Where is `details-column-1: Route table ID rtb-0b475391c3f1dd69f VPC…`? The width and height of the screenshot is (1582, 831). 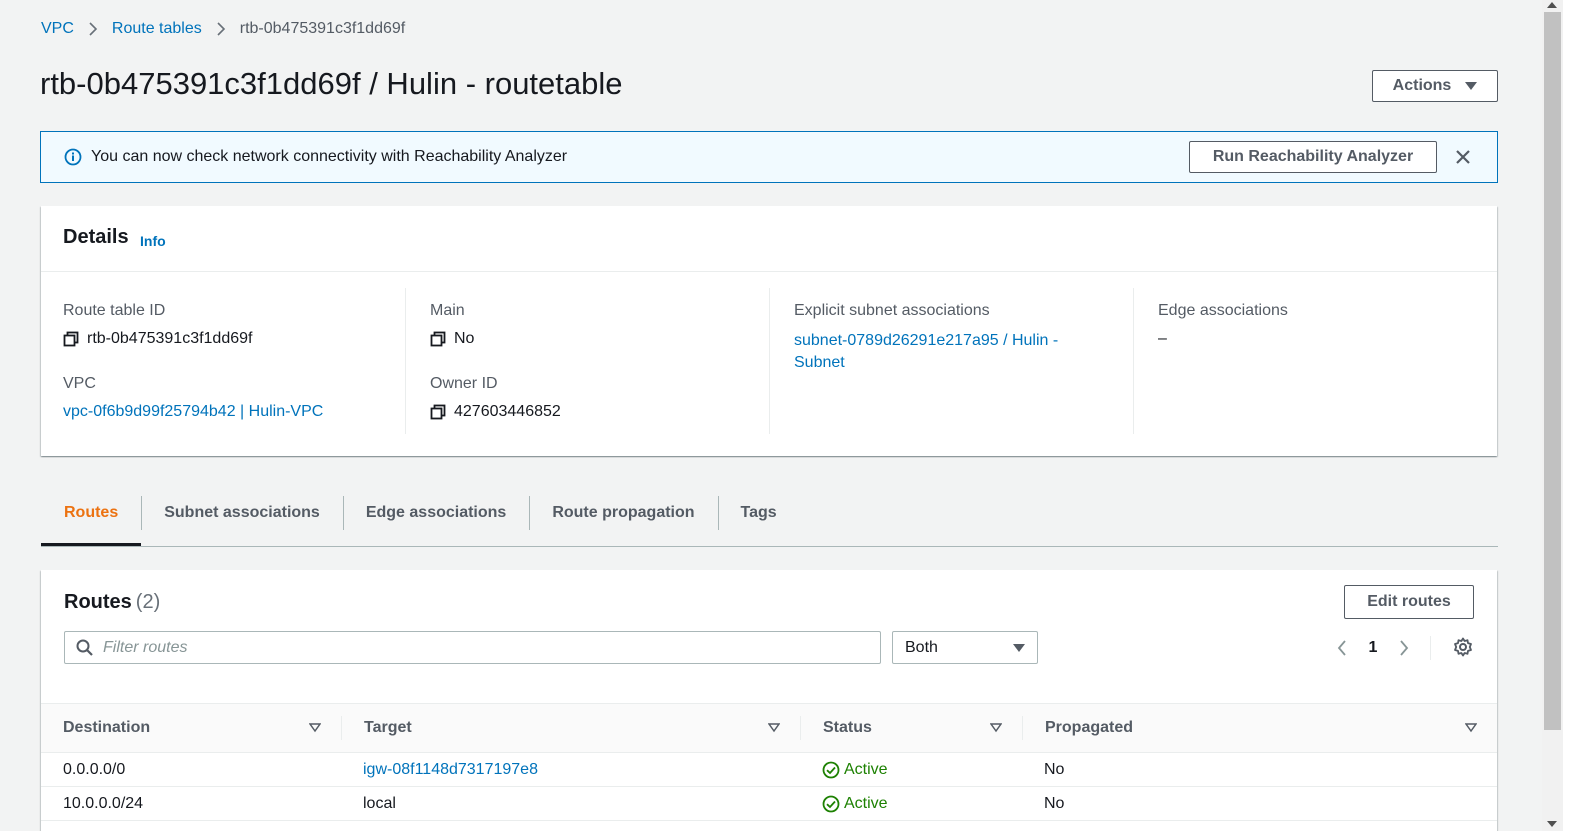
details-column-1: Route table ID rtb-0b475391c3f1dd69f VPC… is located at coordinates (223, 361).